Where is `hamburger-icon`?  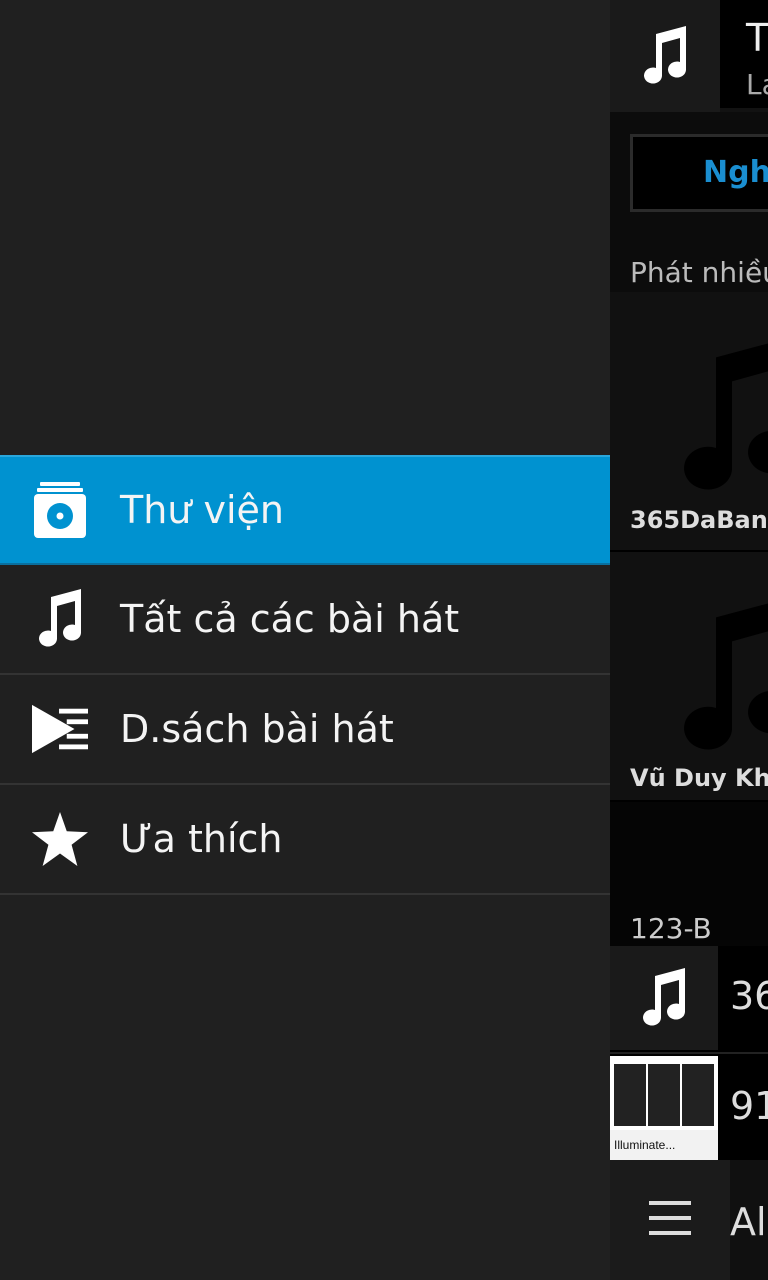 hamburger-icon is located at coordinates (670, 1220).